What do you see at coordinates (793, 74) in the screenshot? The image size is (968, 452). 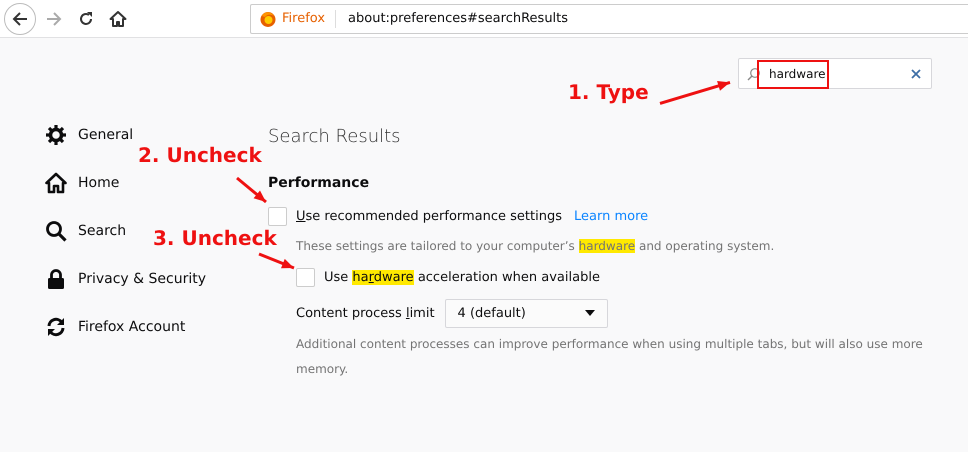 I see `highlight-frame` at bounding box center [793, 74].